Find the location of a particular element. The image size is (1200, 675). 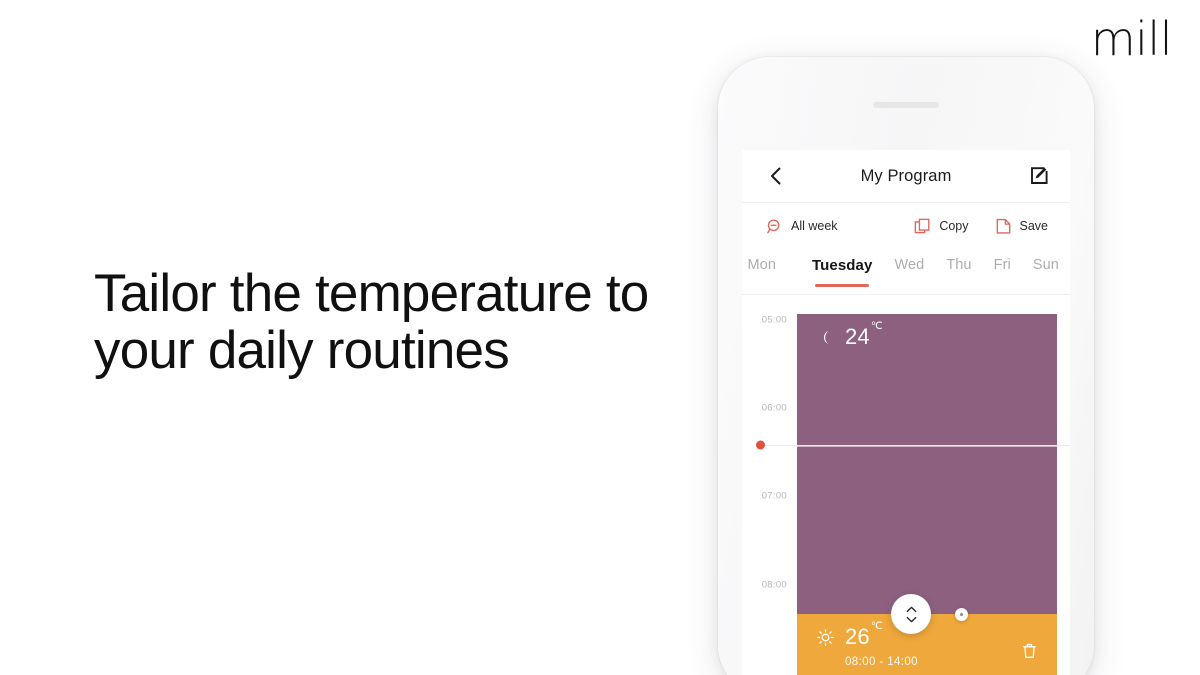

time-label-0800: 08:00 is located at coordinates (774, 585).